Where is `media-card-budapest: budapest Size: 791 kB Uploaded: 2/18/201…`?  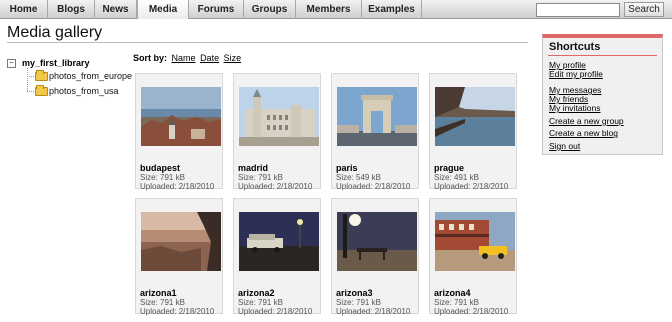 media-card-budapest: budapest Size: 791 kB Uploaded: 2/18/201… is located at coordinates (179, 132).